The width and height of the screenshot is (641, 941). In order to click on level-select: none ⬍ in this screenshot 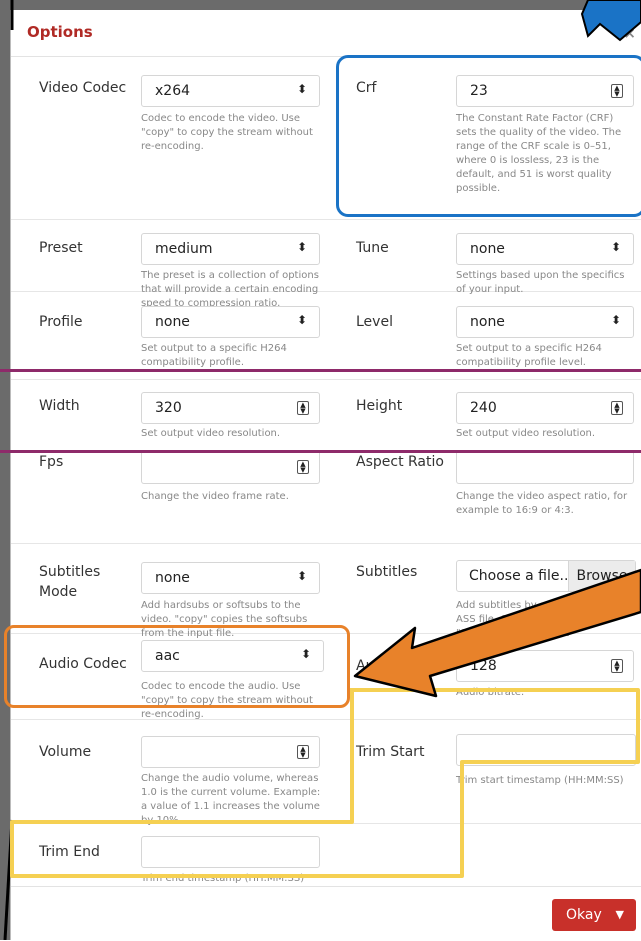, I will do `click(545, 322)`.